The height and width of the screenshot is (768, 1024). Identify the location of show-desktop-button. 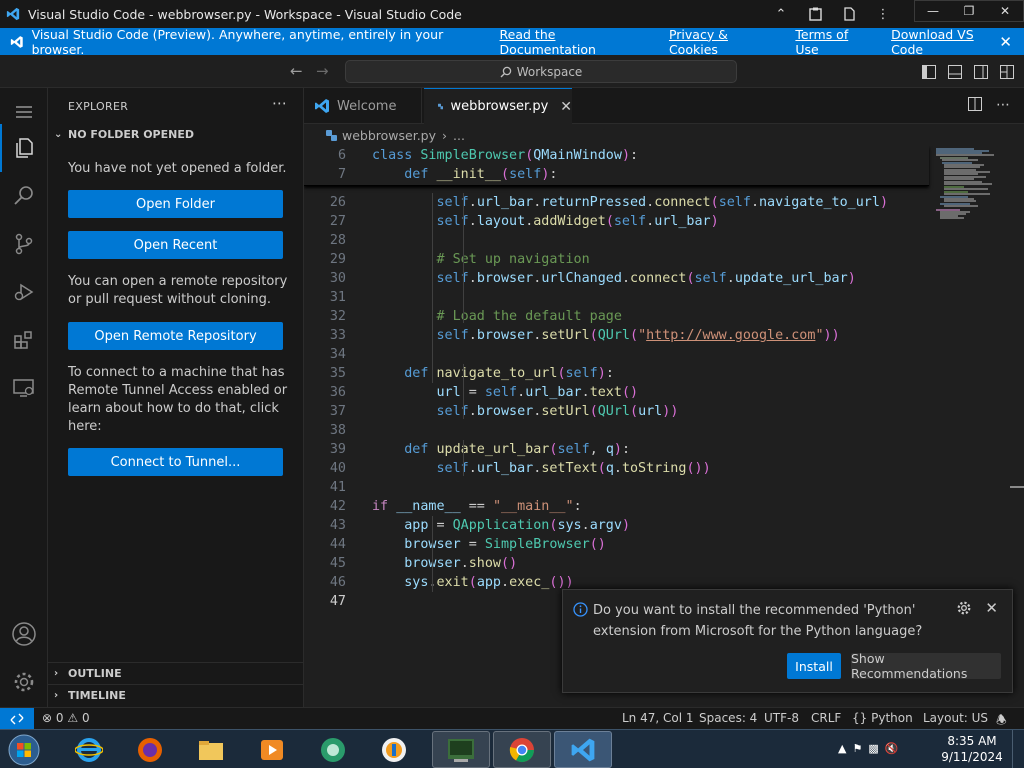
(1018, 749).